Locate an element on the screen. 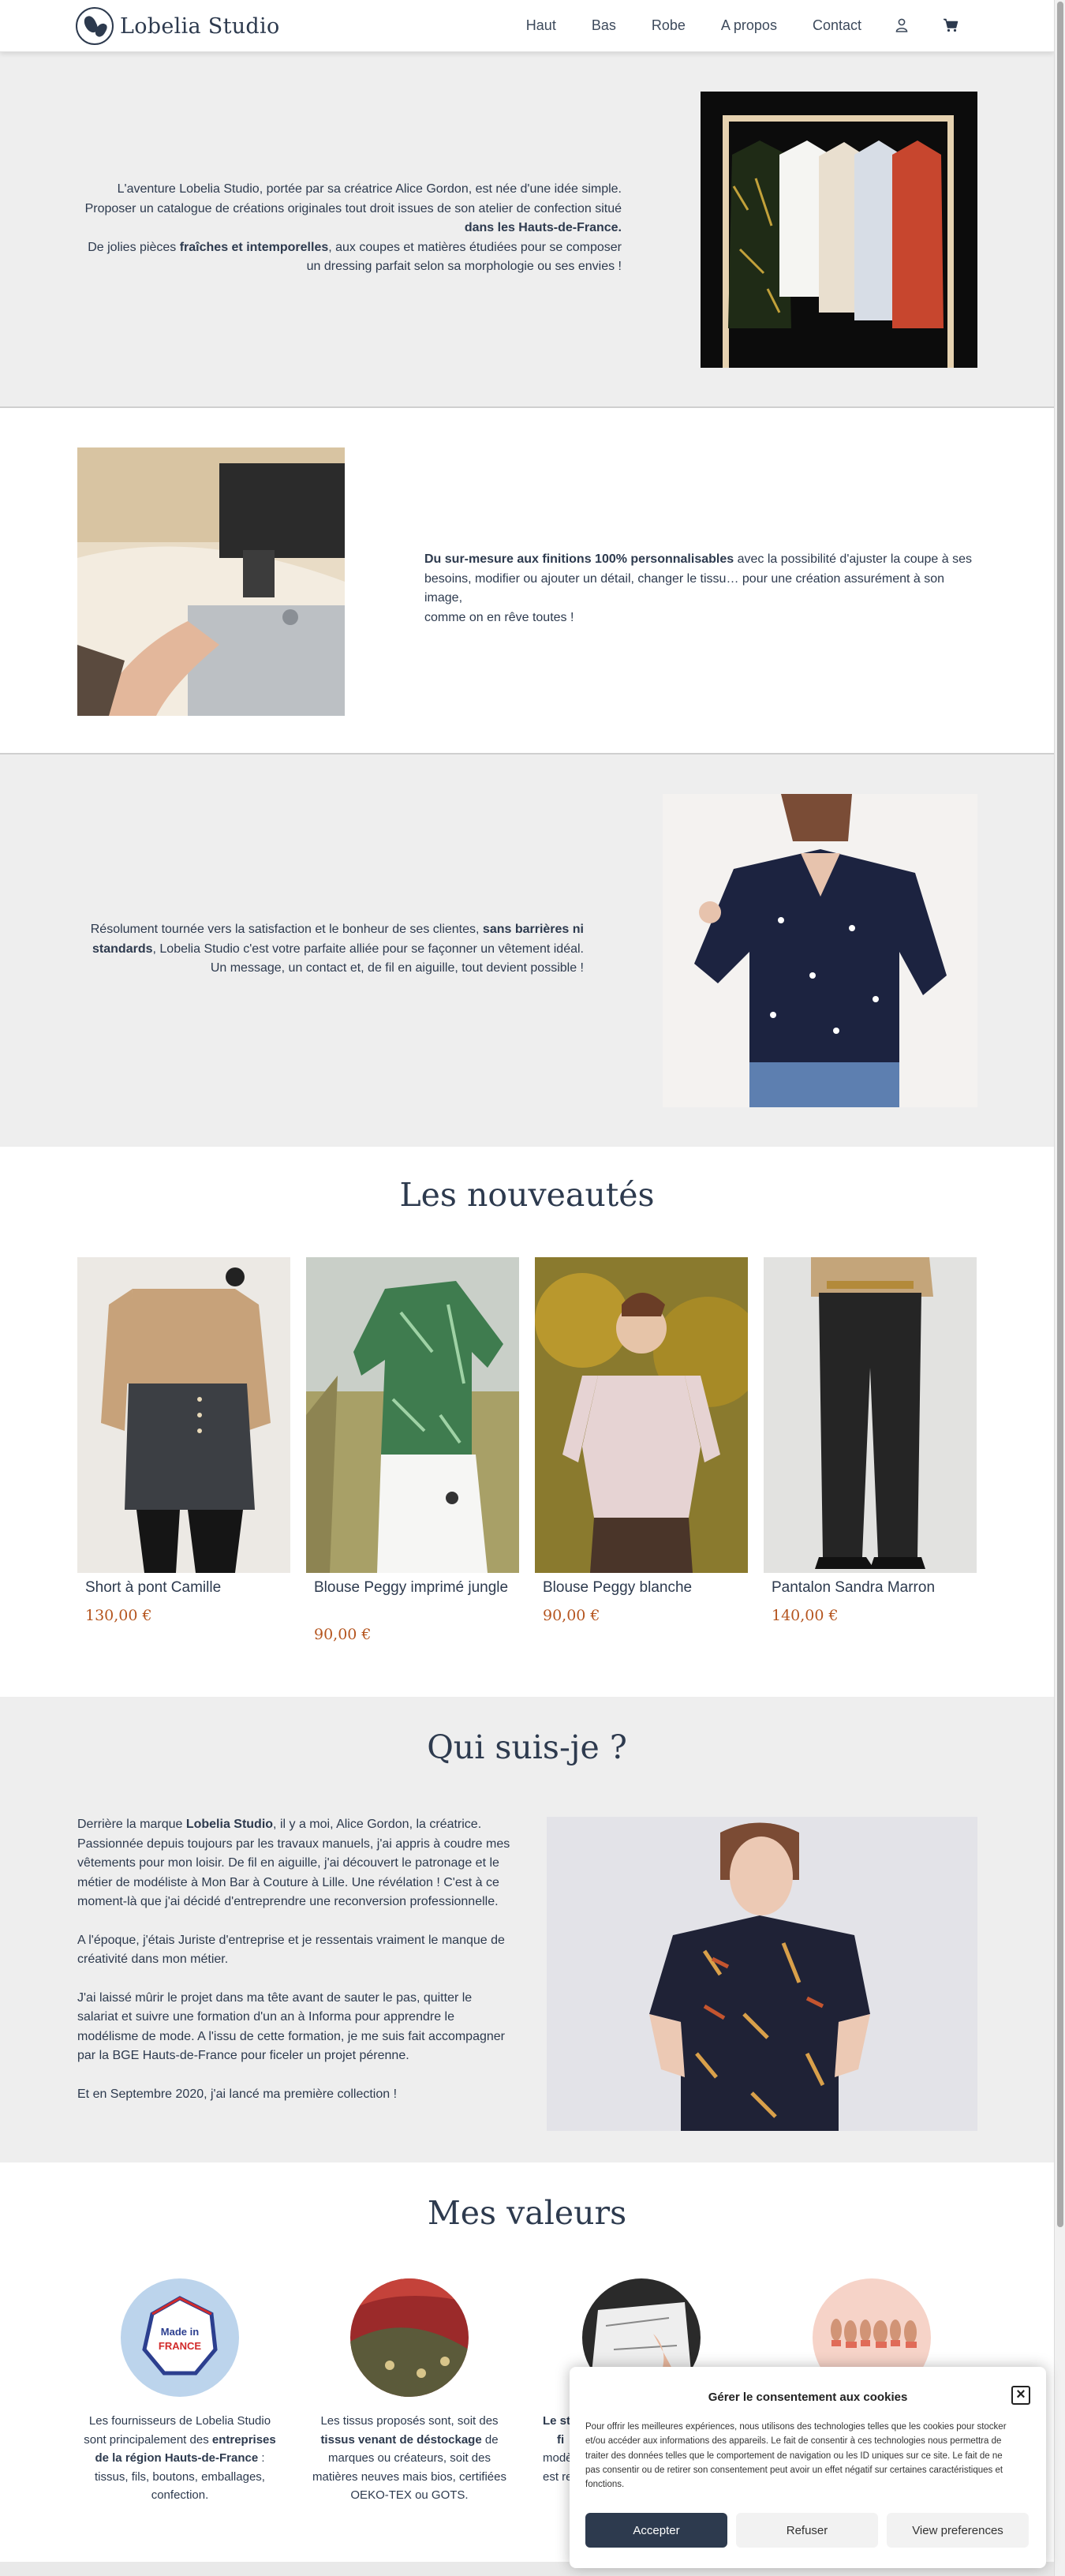 The height and width of the screenshot is (2576, 1065). page-scrollbar is located at coordinates (1059, 1288).